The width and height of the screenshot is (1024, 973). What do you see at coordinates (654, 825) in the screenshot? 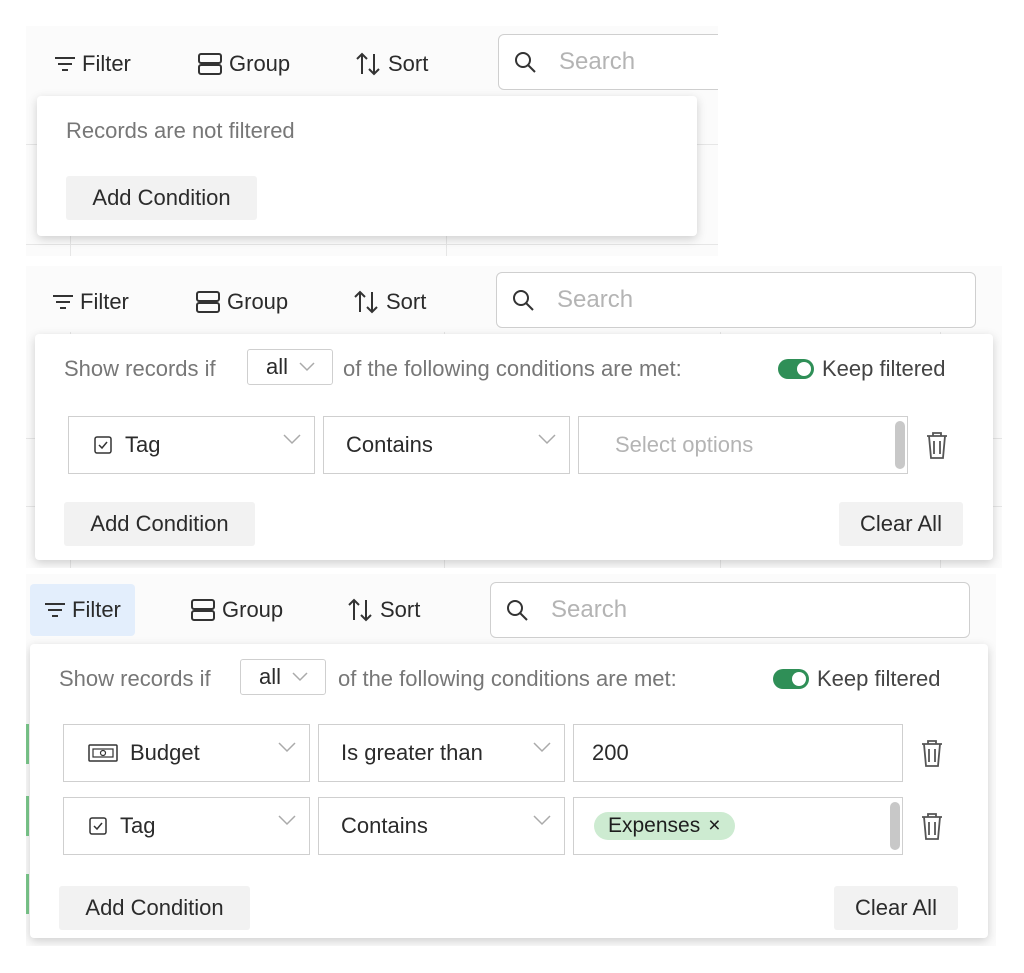
I see `tag-chip-label: Expenses` at bounding box center [654, 825].